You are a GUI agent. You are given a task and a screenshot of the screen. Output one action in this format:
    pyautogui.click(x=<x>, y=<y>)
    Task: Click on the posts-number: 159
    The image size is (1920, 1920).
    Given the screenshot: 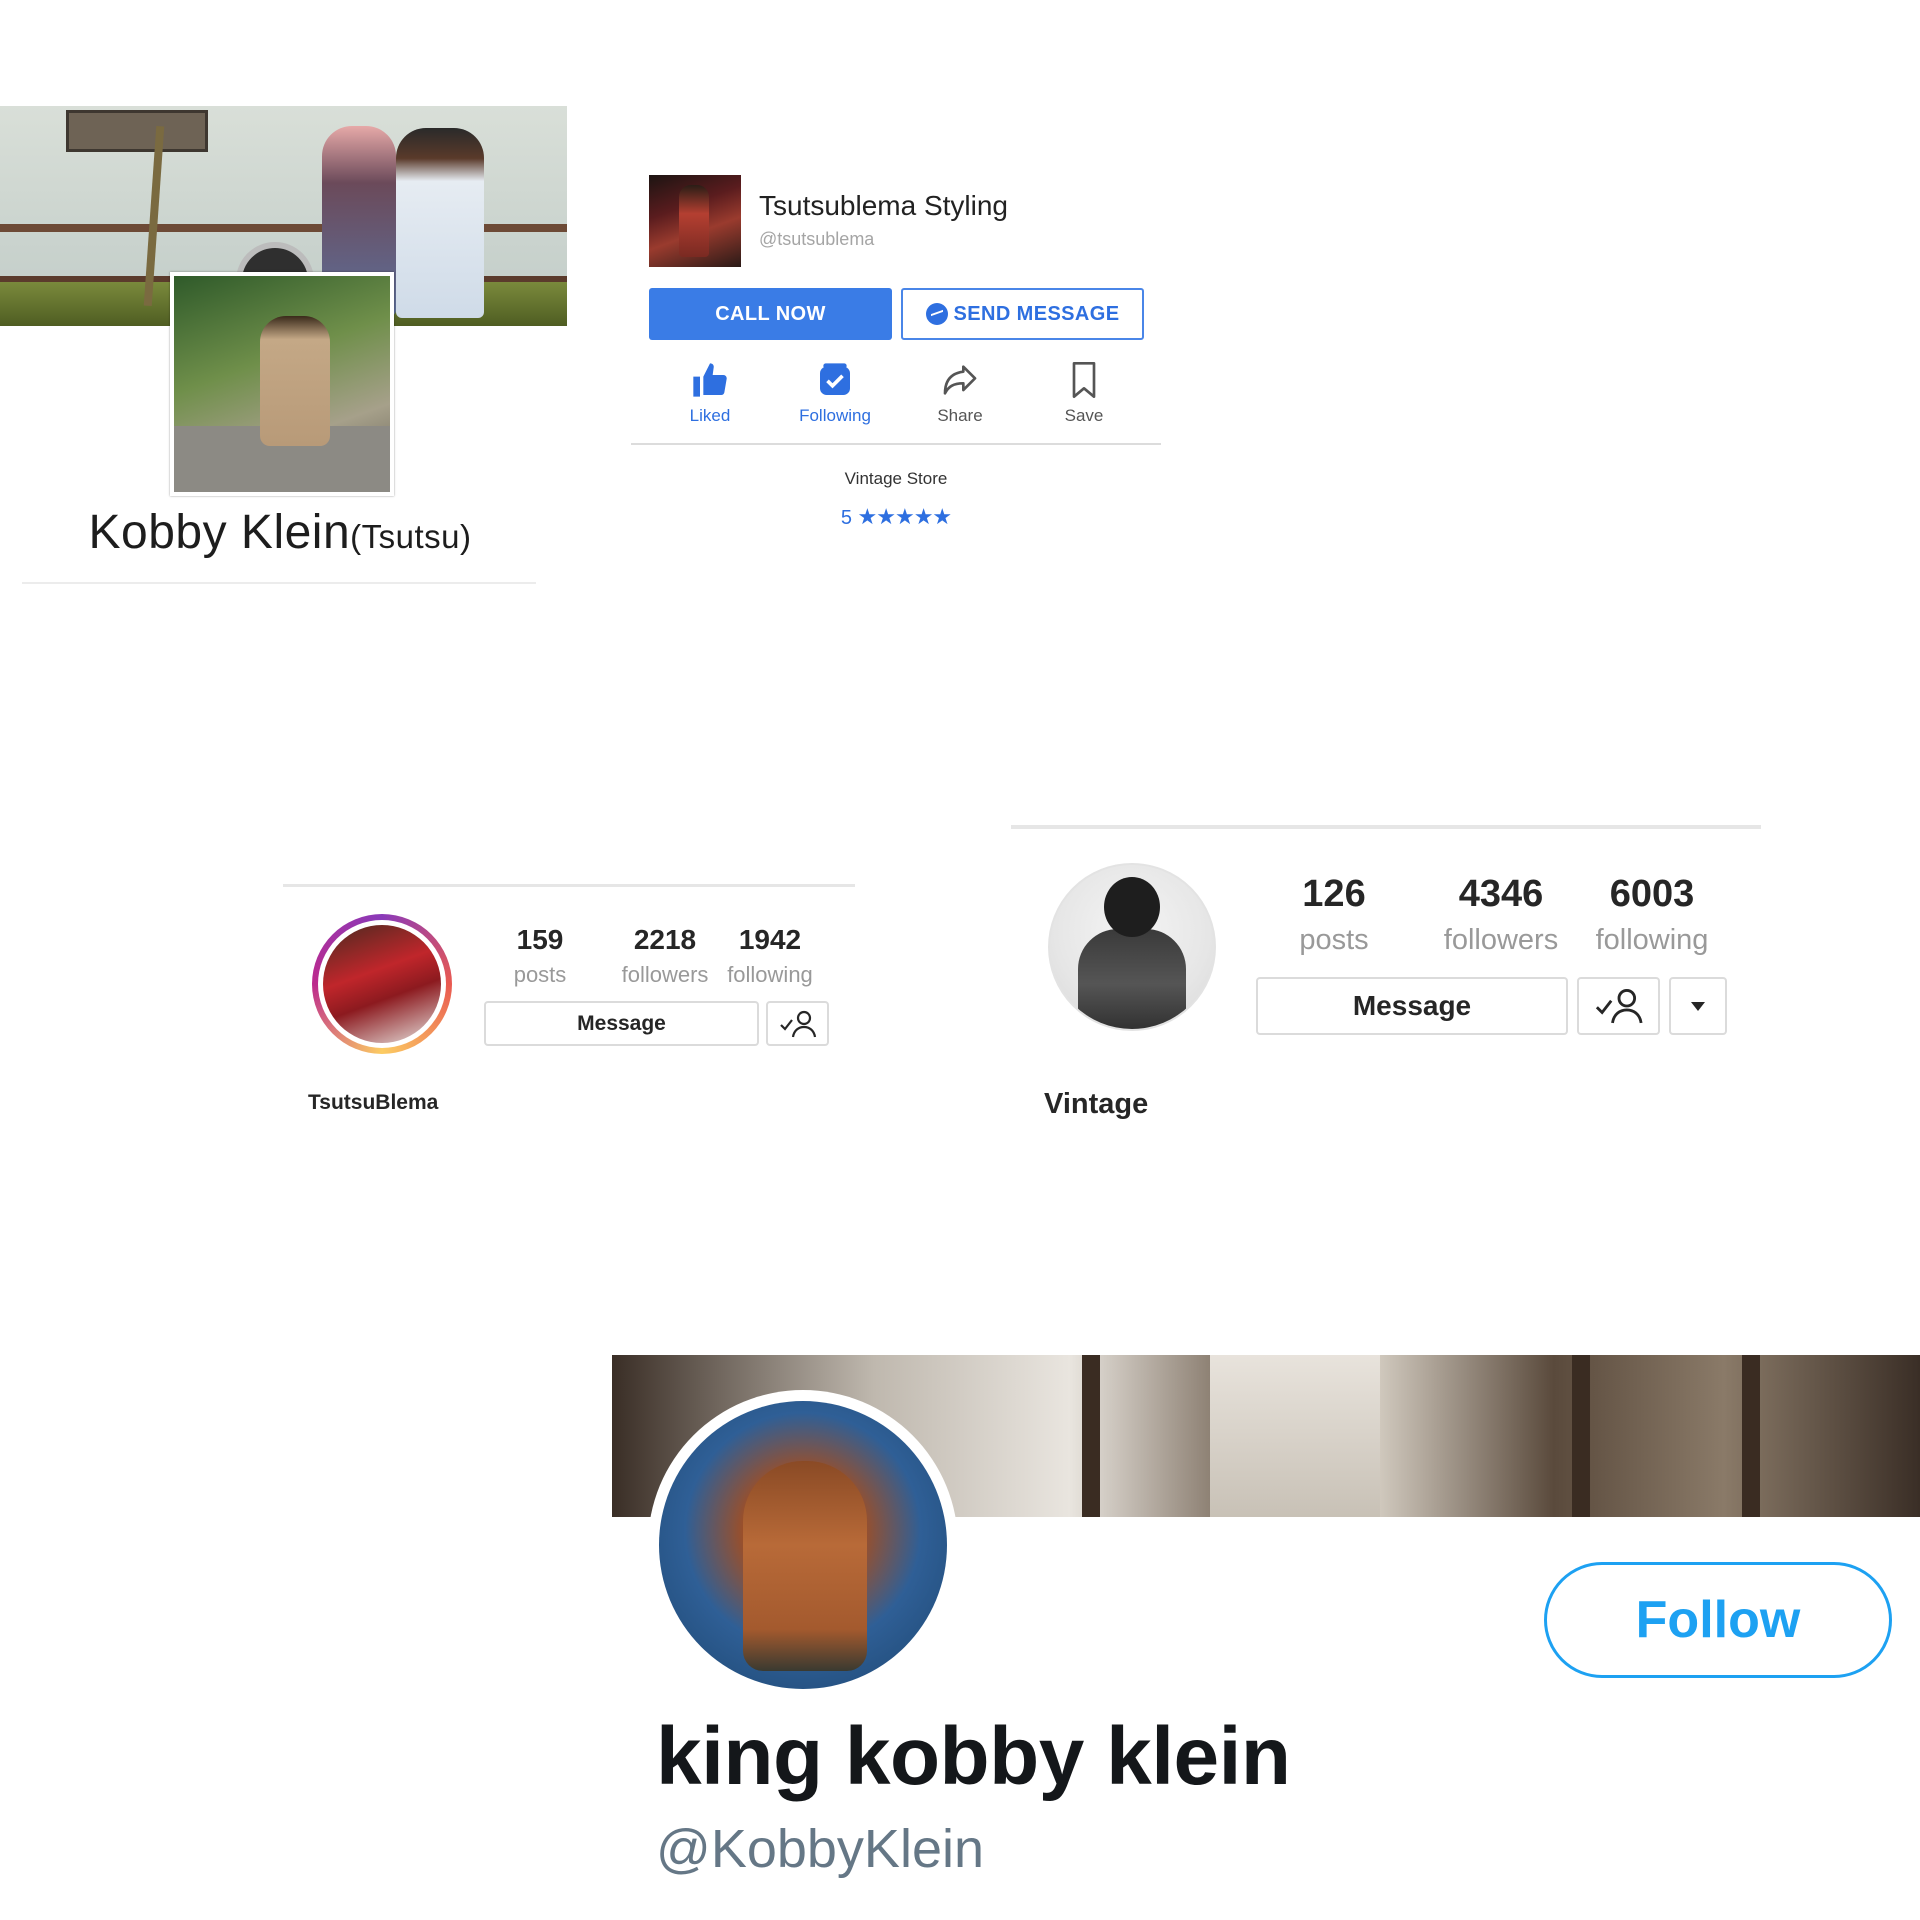 What is the action you would take?
    pyautogui.click(x=540, y=939)
    